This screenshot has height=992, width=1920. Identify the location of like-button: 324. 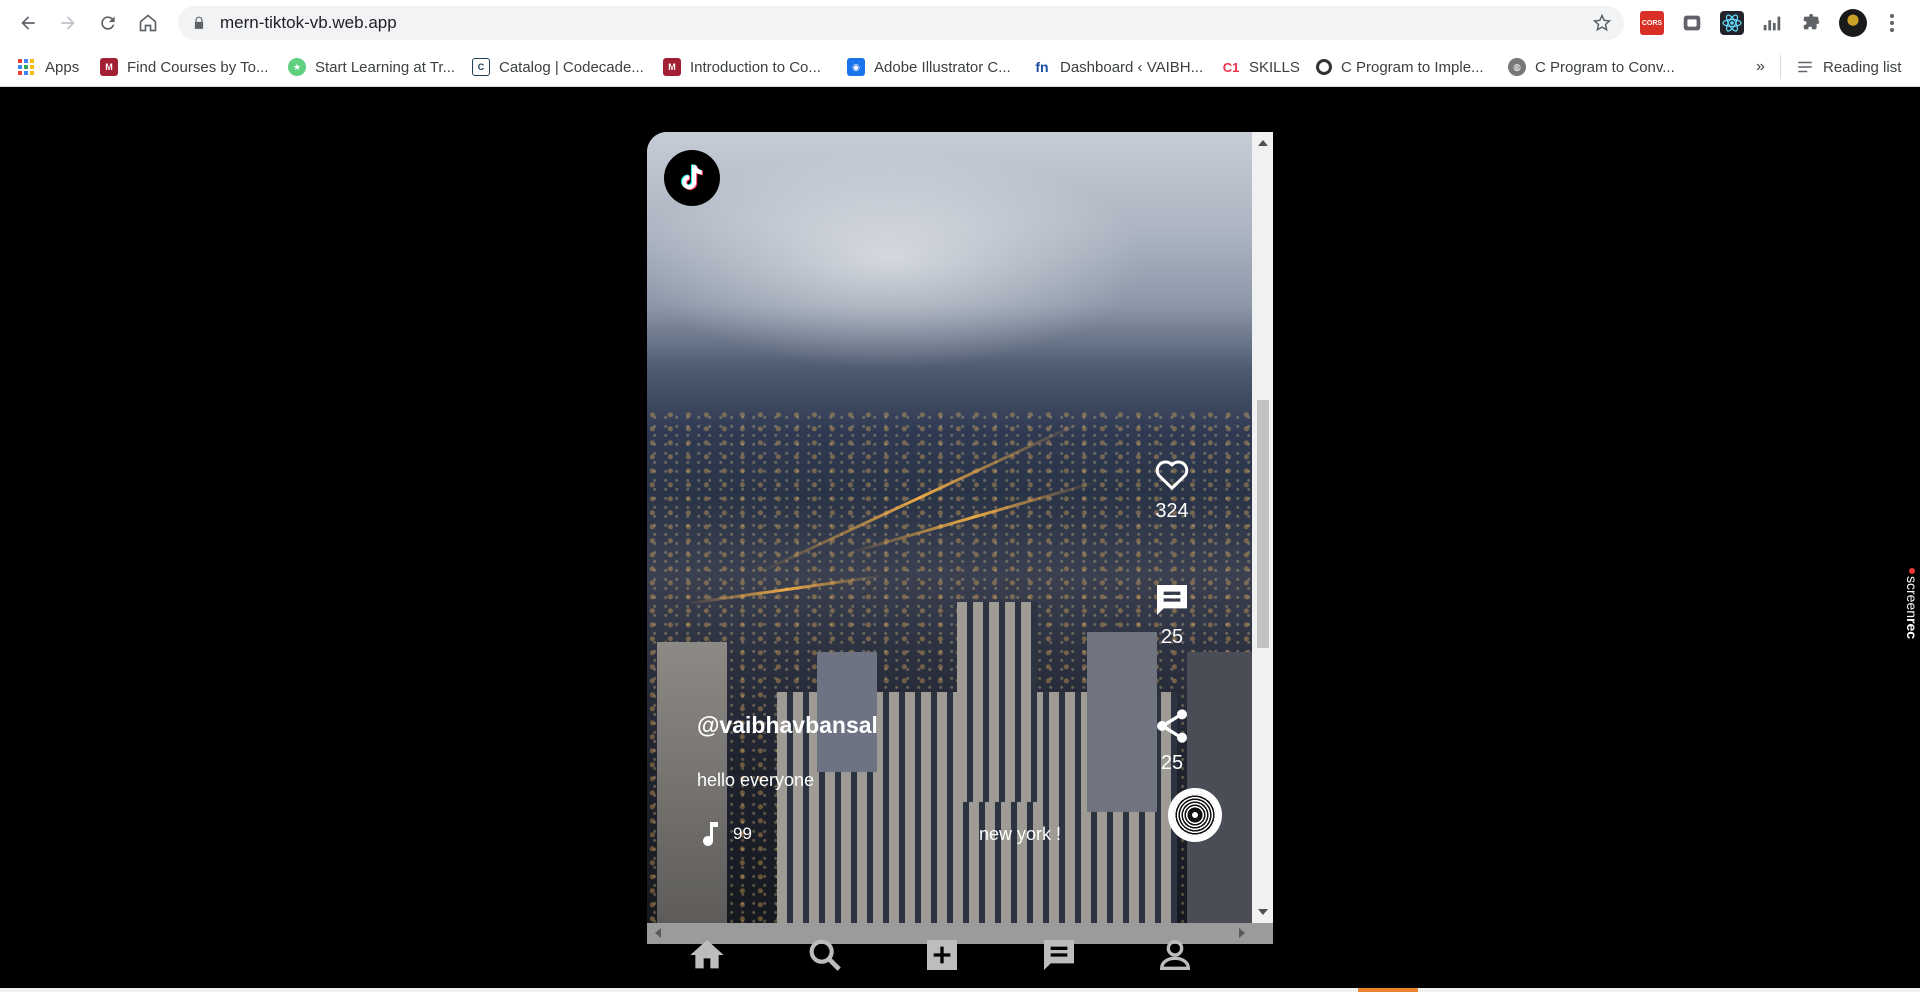
(1172, 488).